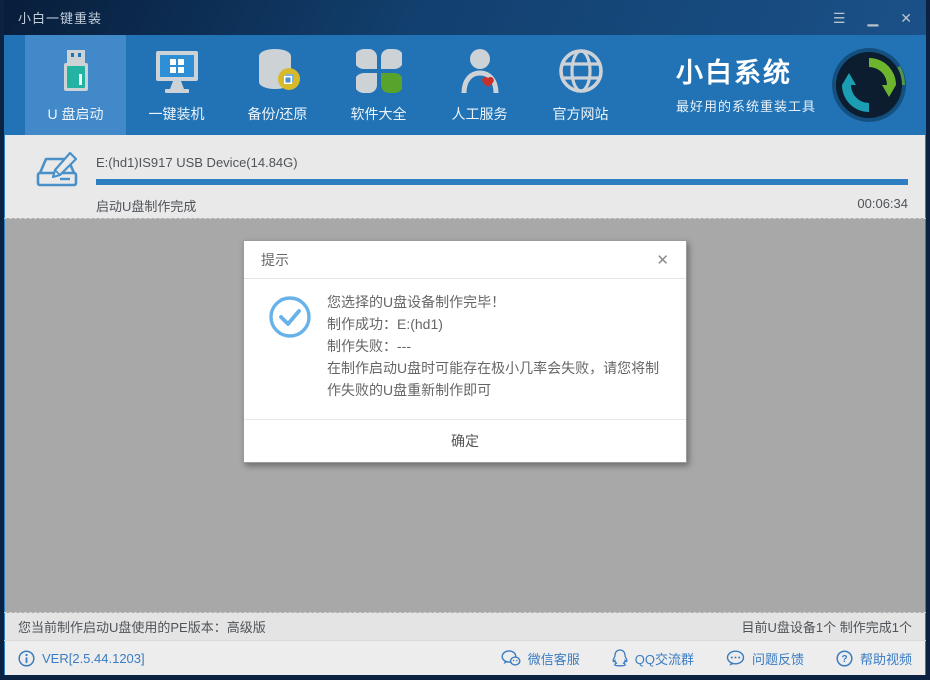 The width and height of the screenshot is (930, 680). I want to click on version-block: VER[2.5.44.1203], so click(81, 658).